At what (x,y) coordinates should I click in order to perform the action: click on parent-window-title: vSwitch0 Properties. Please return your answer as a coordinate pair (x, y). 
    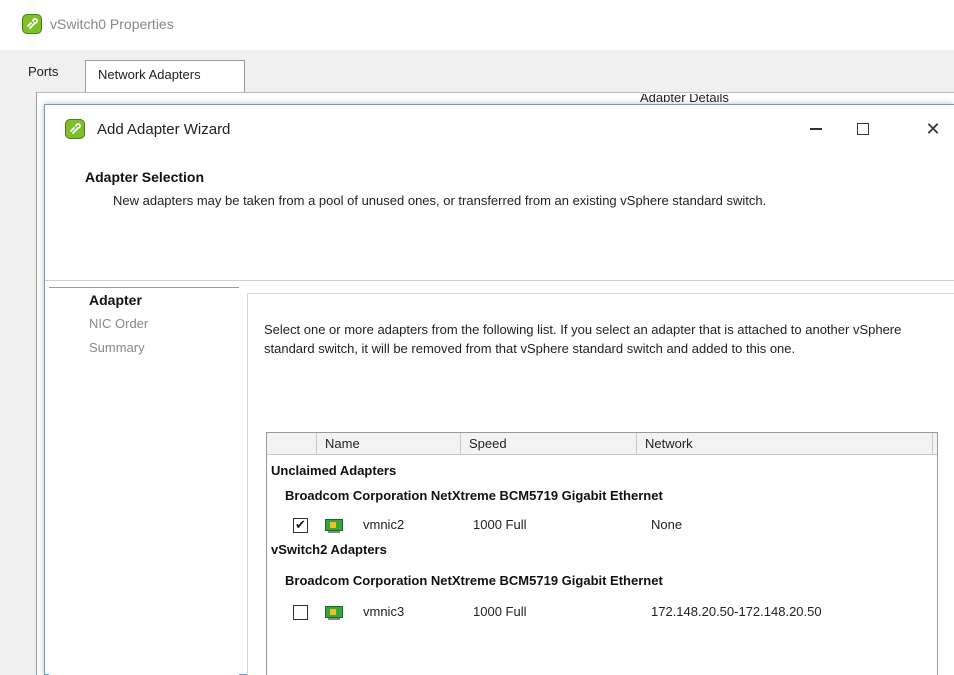
    Looking at the image, I should click on (112, 24).